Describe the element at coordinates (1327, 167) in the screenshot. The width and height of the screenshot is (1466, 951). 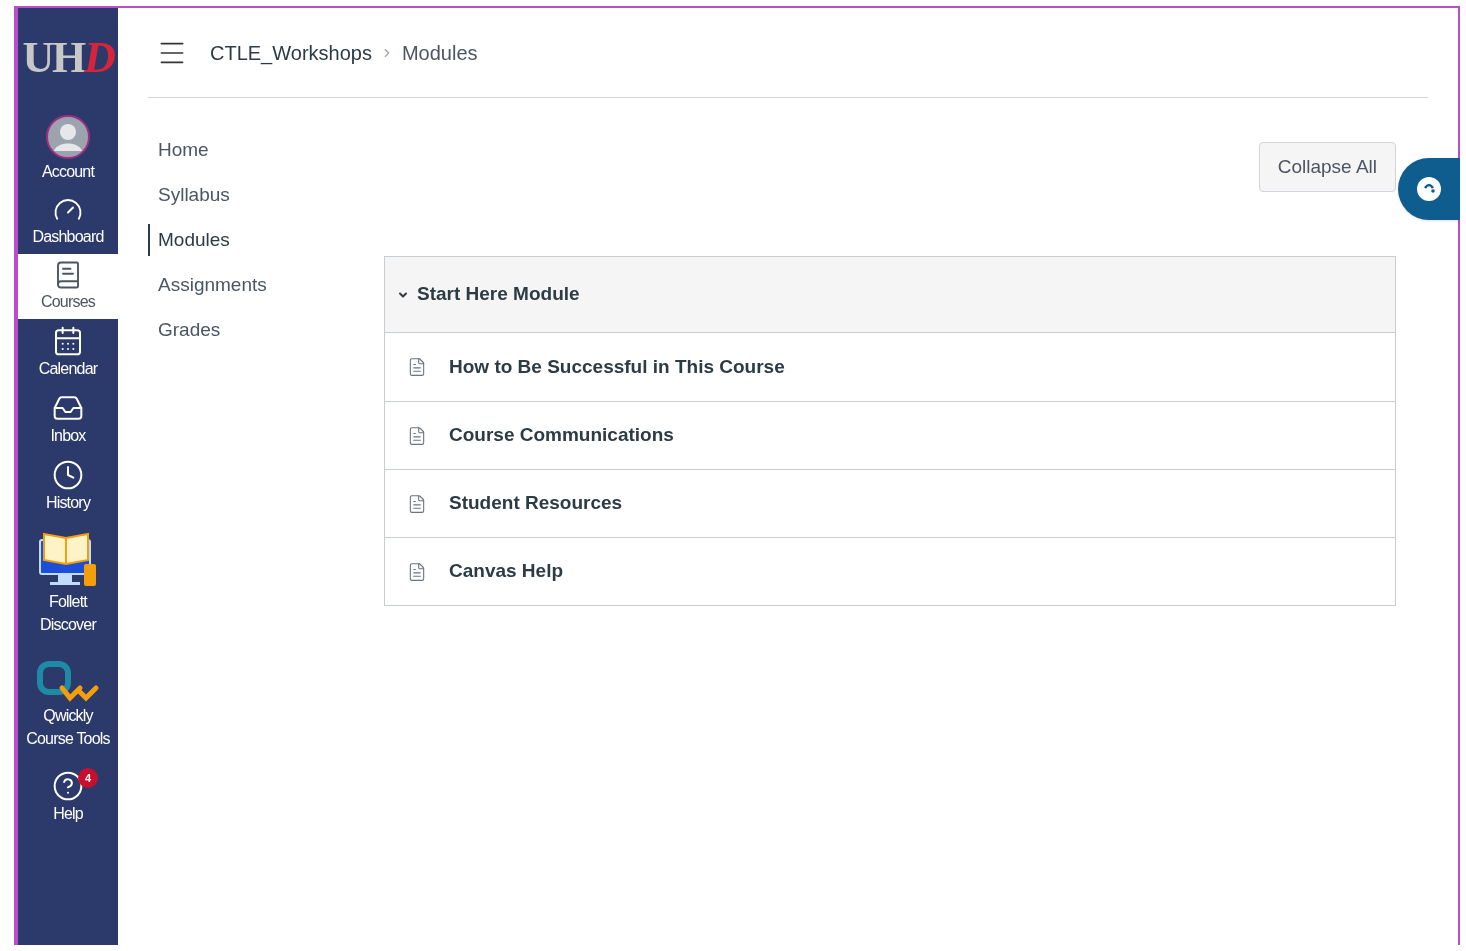
I see `collapse-all-button: Collapse All` at that location.